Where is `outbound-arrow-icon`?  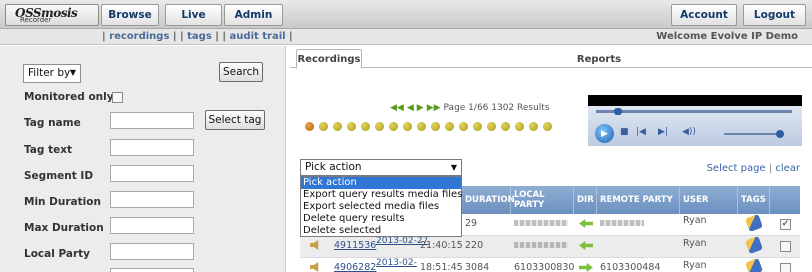 outbound-arrow-icon is located at coordinates (586, 267).